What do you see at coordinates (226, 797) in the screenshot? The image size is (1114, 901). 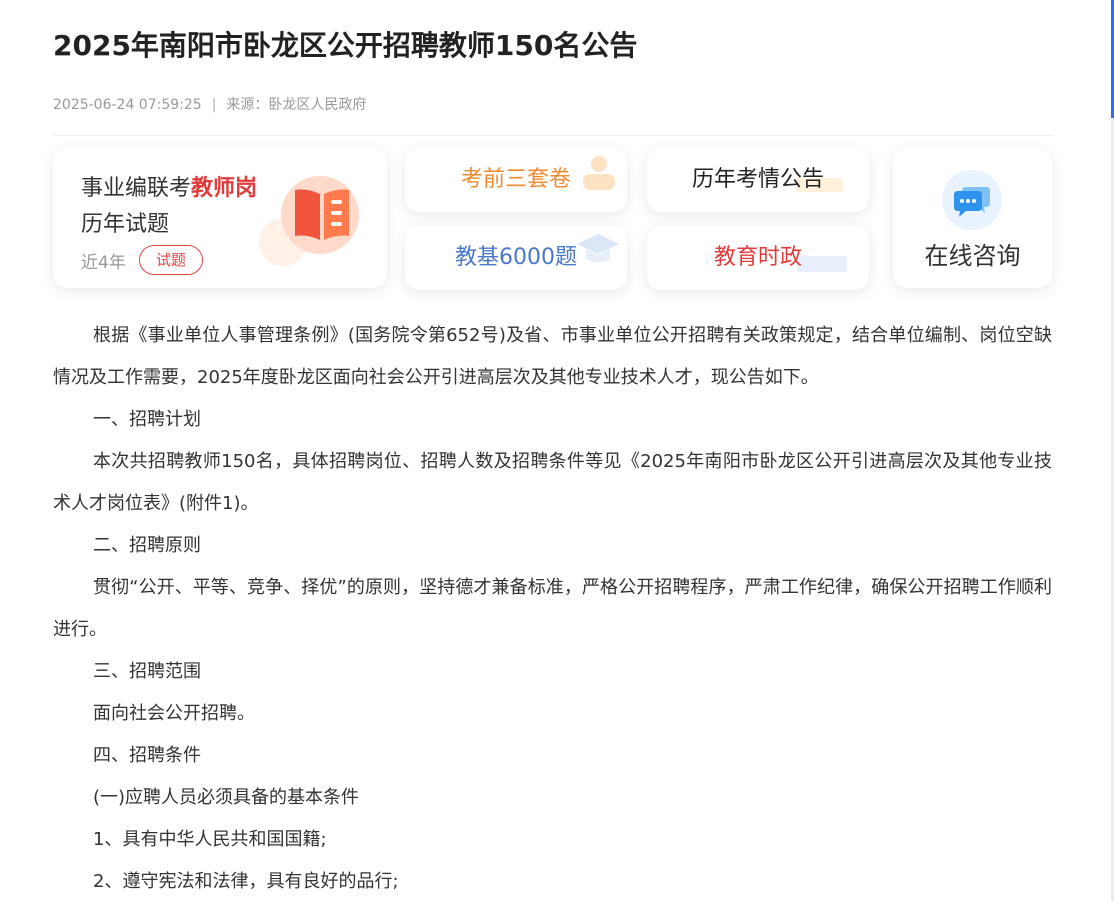 I see `paragraph: (一)应聘人员必须具备的基本条件` at bounding box center [226, 797].